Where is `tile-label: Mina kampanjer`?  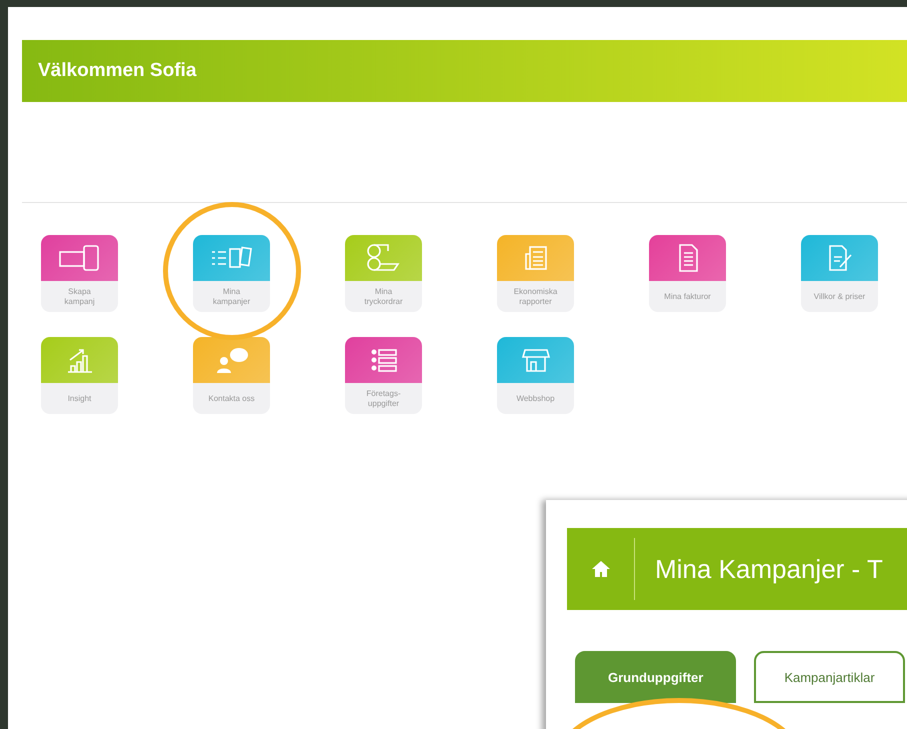 tile-label: Mina kampanjer is located at coordinates (232, 296).